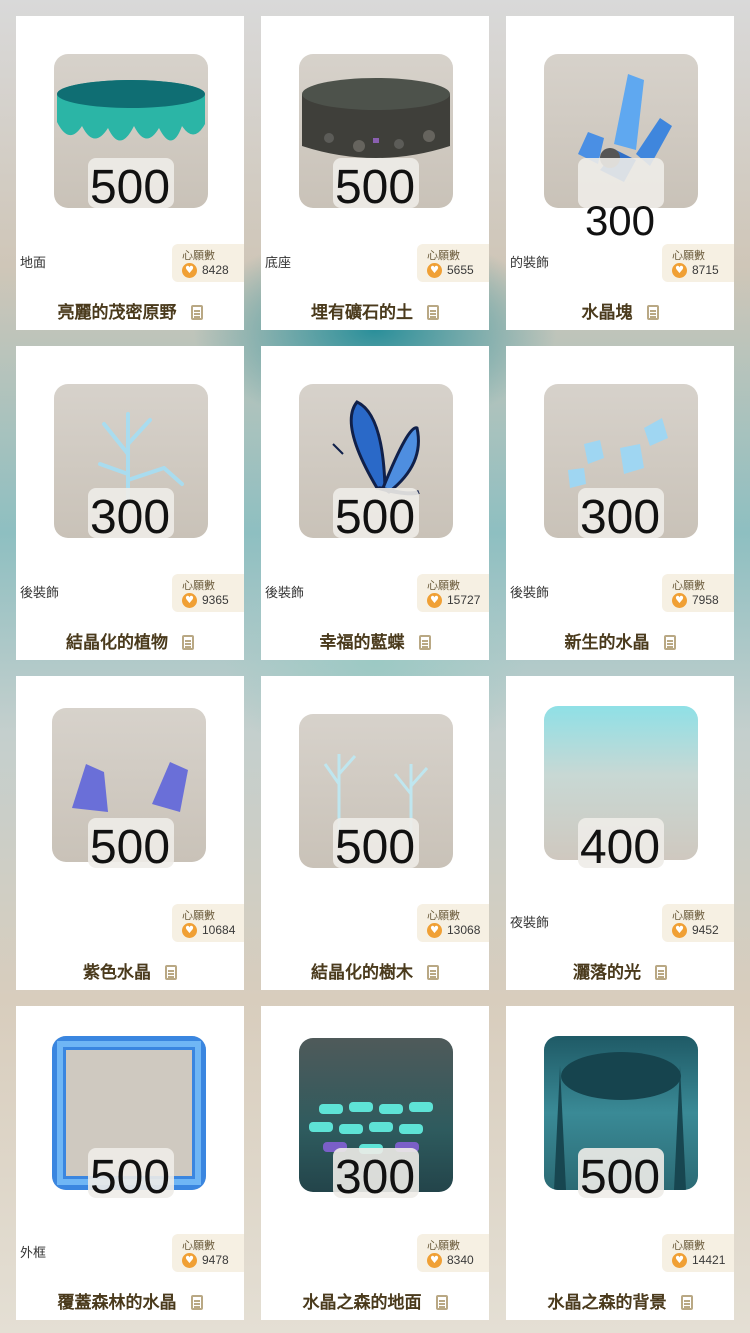 This screenshot has height=1333, width=750. I want to click on wish-count: 9478, so click(215, 1260).